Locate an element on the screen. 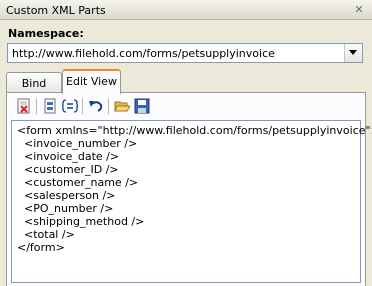  xml-line: <customer_name /> is located at coordinates (78, 182).